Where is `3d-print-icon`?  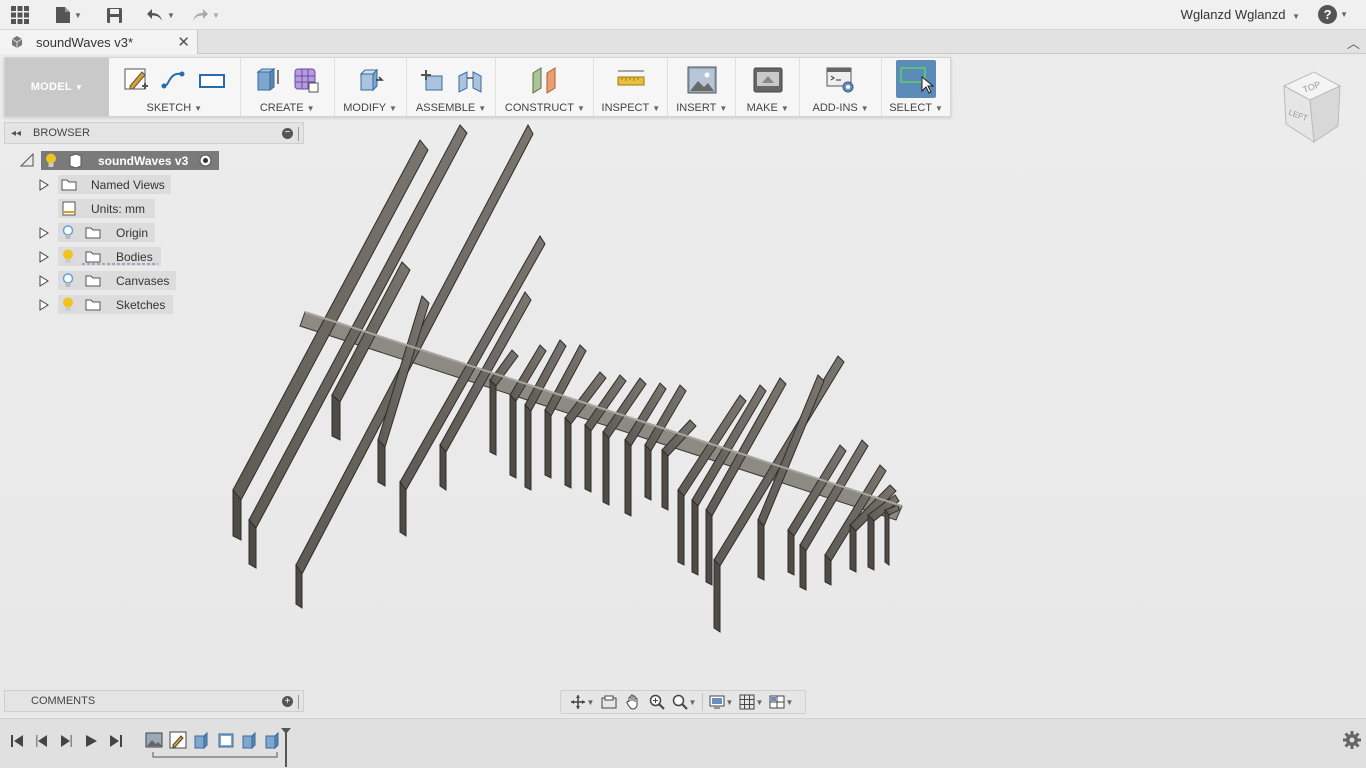 3d-print-icon is located at coordinates (768, 80).